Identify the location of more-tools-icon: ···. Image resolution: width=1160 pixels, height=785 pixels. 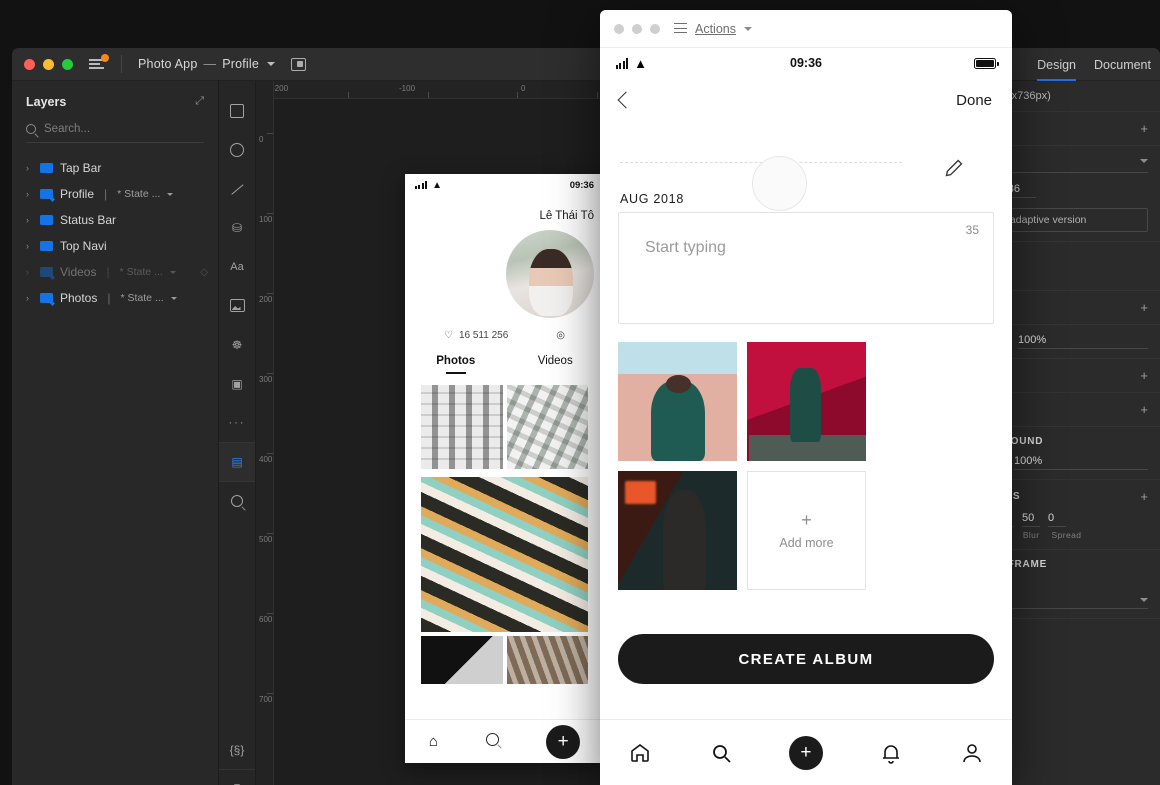
(237, 422).